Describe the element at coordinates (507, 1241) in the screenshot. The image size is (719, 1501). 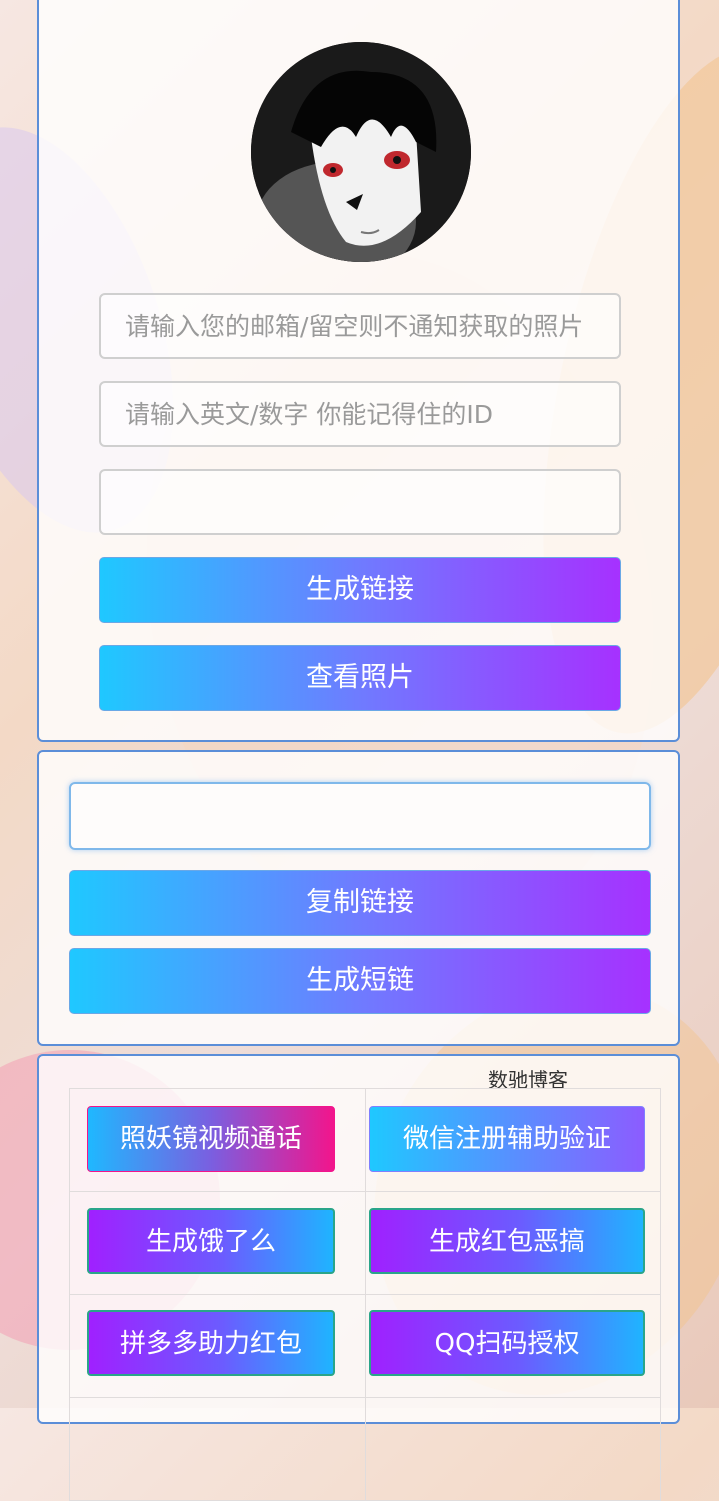
I see `tool-redpacket-prank-button: 生成红包恶搞` at that location.